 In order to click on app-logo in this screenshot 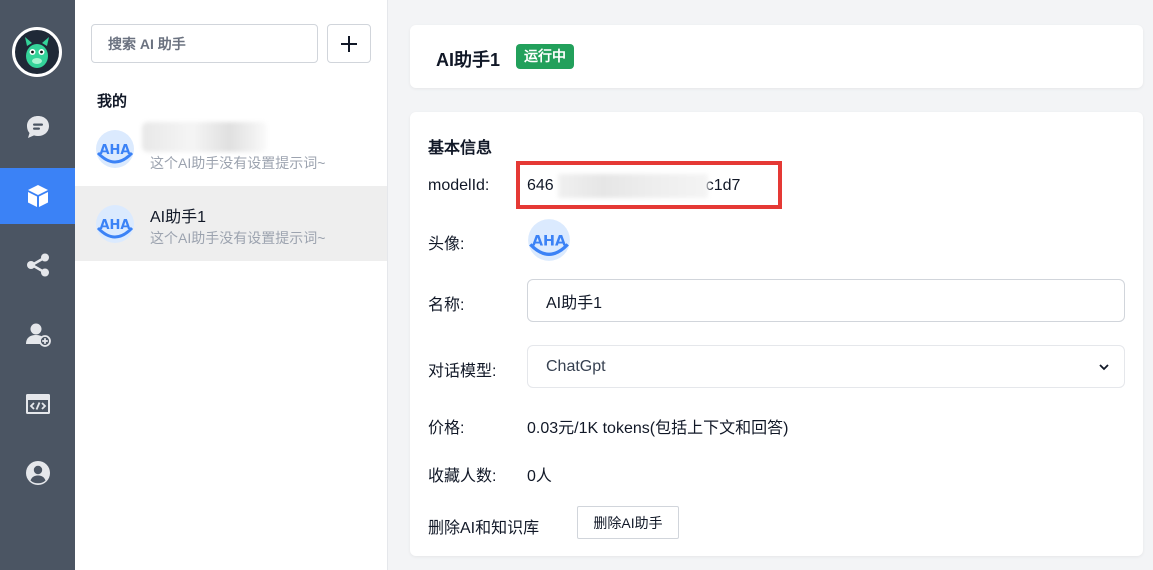, I will do `click(37, 52)`.